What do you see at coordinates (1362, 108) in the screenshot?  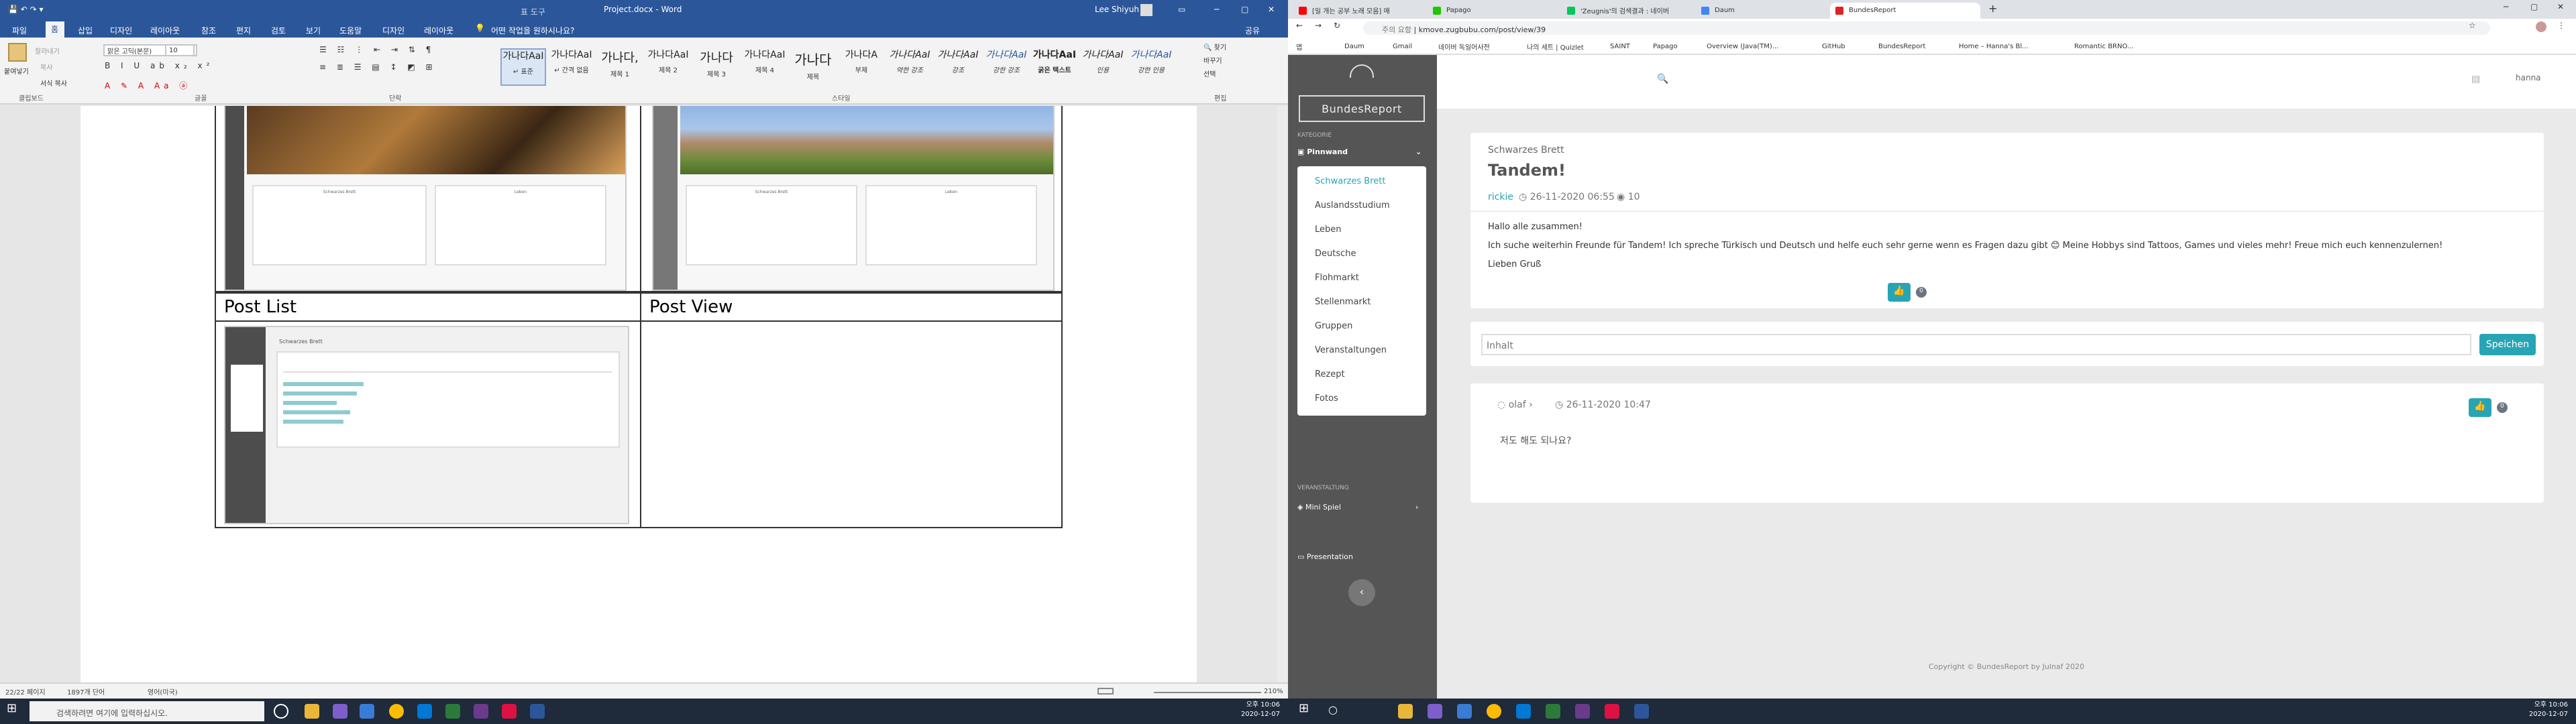 I see `site-logo: BundesReport` at bounding box center [1362, 108].